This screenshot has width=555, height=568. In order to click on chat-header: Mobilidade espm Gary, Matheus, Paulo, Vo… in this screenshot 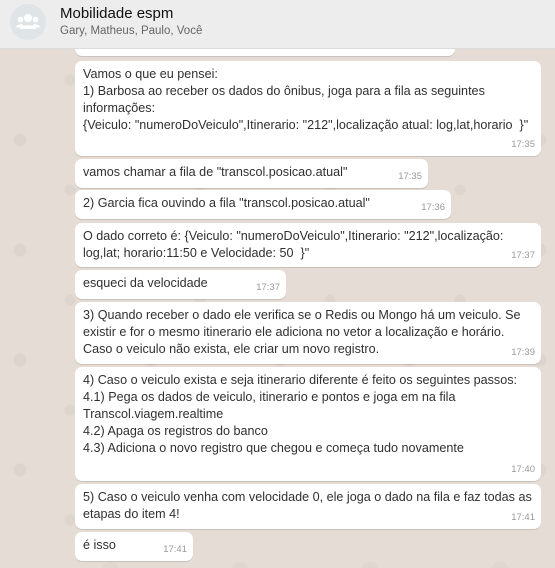, I will do `click(277, 24)`.